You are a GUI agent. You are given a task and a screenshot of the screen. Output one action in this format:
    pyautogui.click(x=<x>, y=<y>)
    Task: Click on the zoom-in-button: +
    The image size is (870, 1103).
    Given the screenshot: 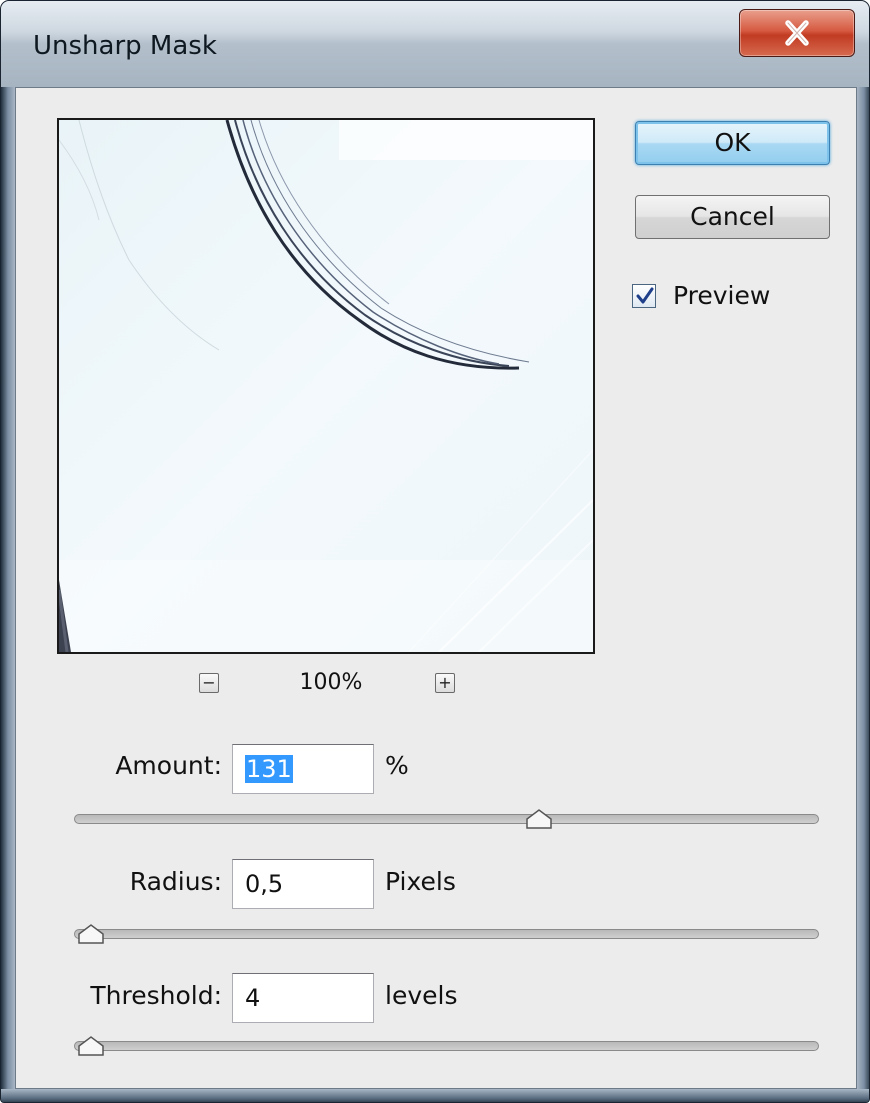 What is the action you would take?
    pyautogui.click(x=445, y=683)
    